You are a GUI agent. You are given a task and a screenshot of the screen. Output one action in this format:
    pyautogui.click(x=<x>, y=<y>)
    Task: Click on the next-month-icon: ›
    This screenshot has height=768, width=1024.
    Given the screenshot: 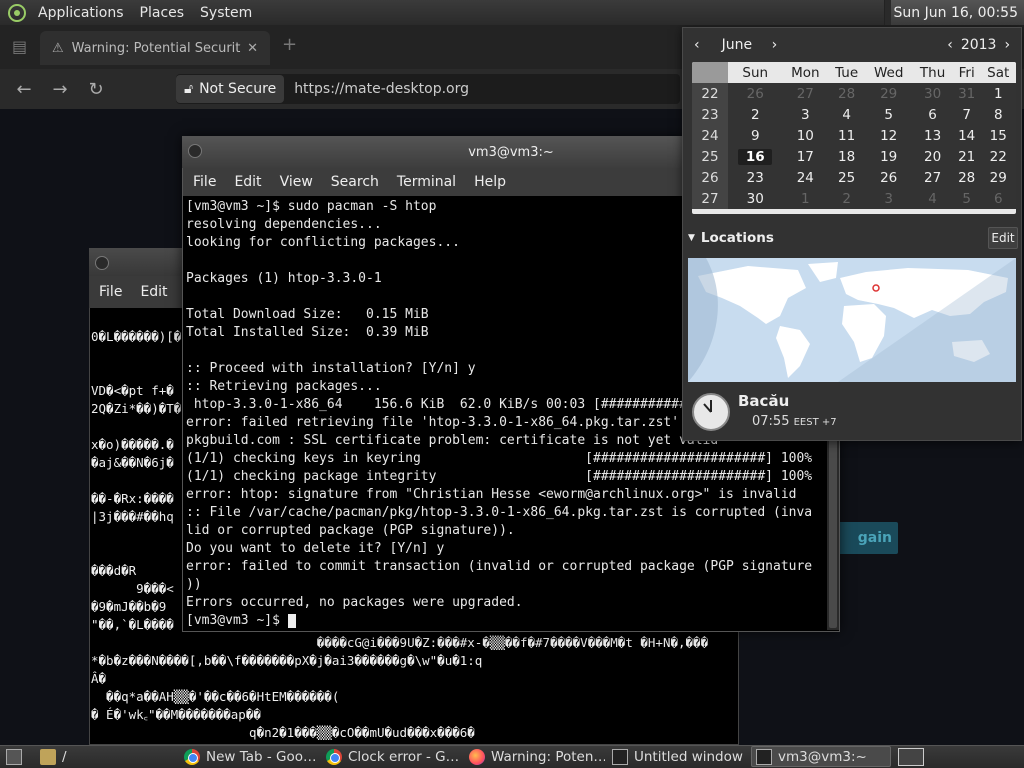 What is the action you would take?
    pyautogui.click(x=775, y=45)
    